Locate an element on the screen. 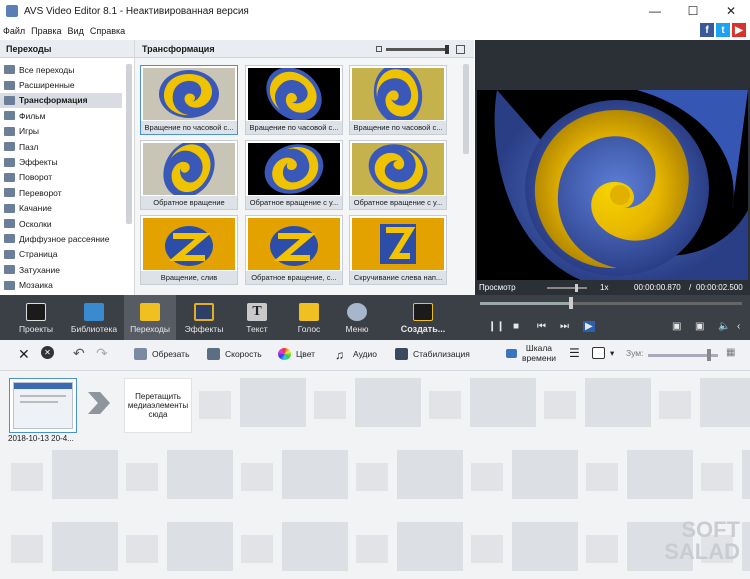 The height and width of the screenshot is (579, 750). category-item: Поворот is located at coordinates (61, 177).